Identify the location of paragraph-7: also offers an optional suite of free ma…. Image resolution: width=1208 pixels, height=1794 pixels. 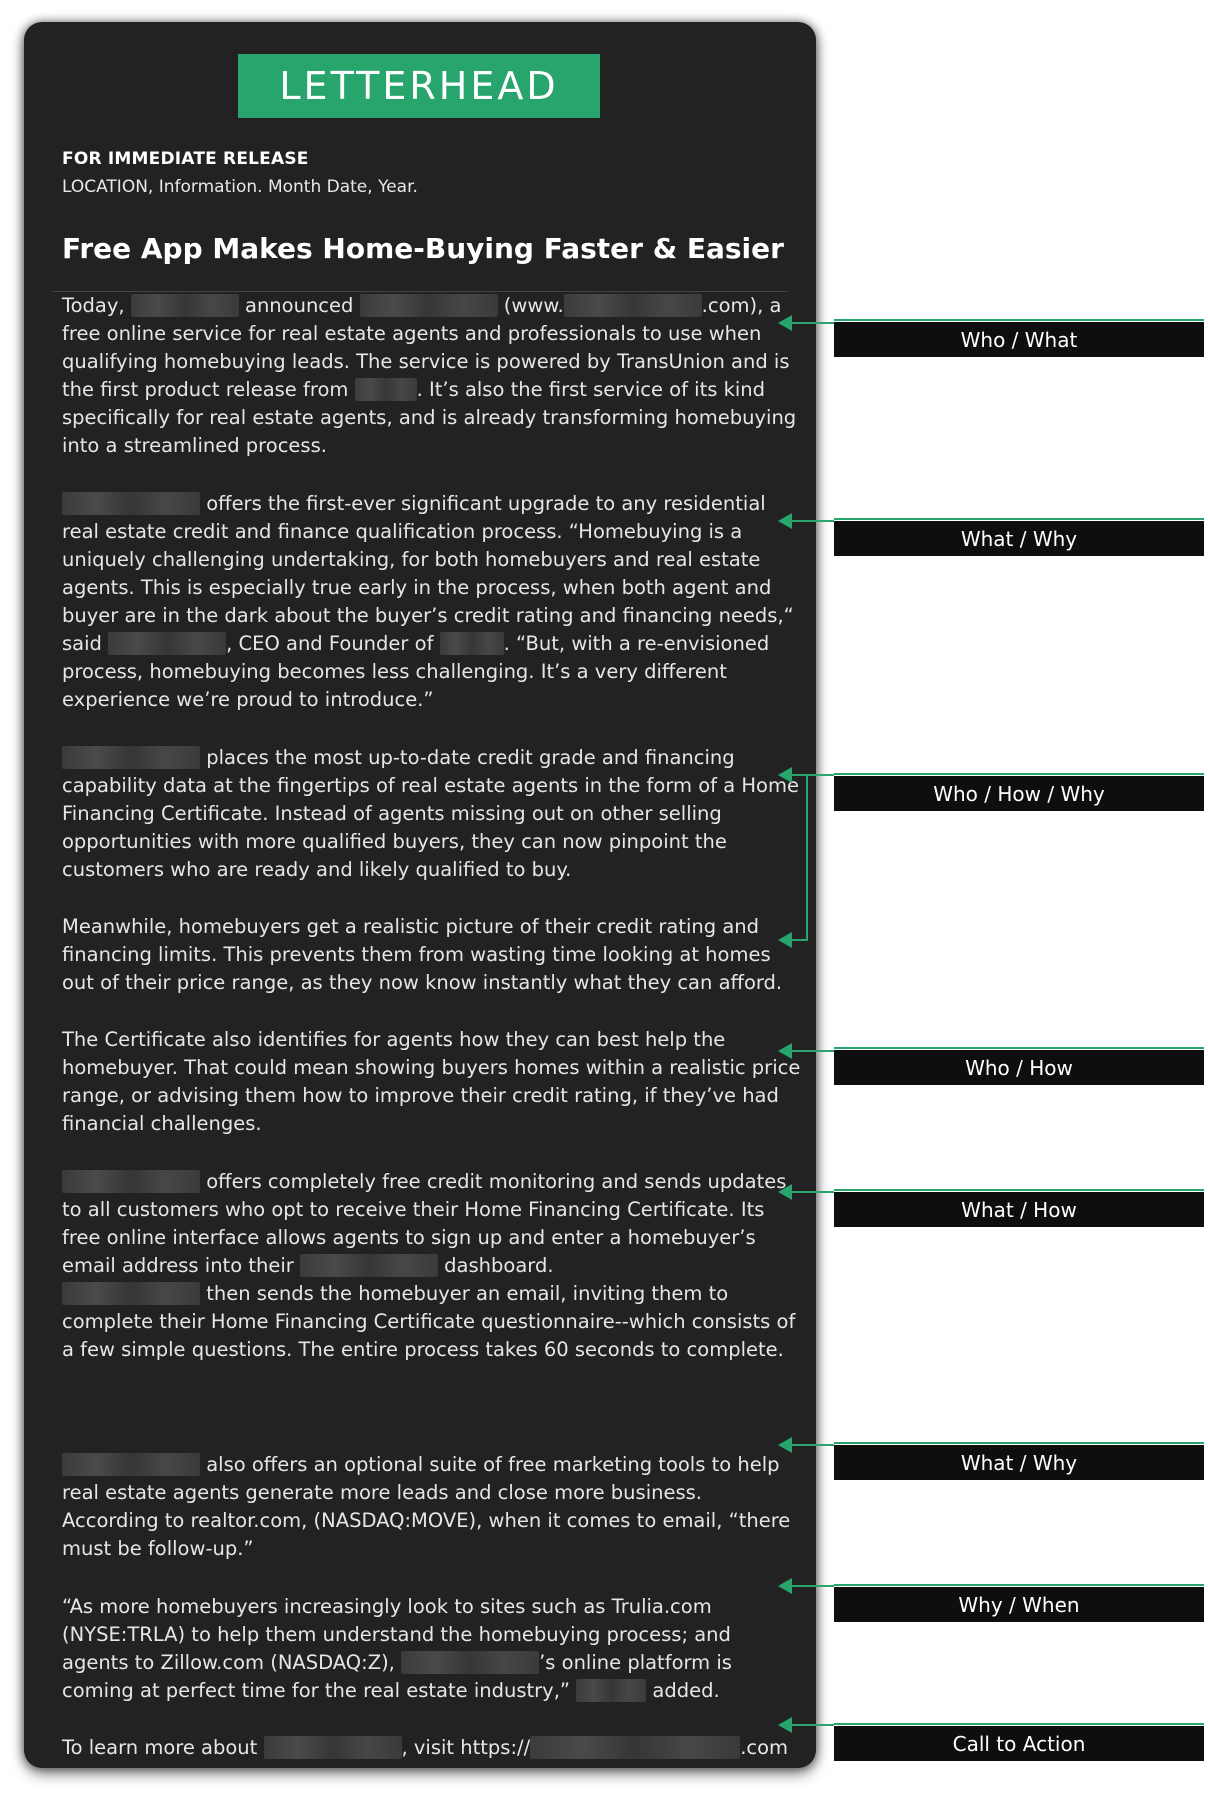
(426, 1506).